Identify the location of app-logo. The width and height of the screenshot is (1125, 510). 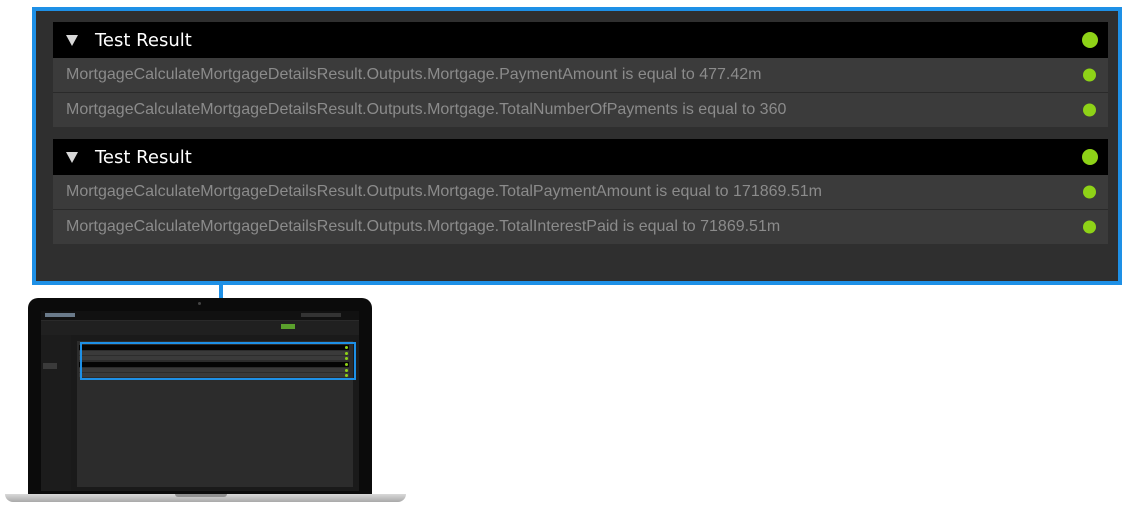
(60, 315).